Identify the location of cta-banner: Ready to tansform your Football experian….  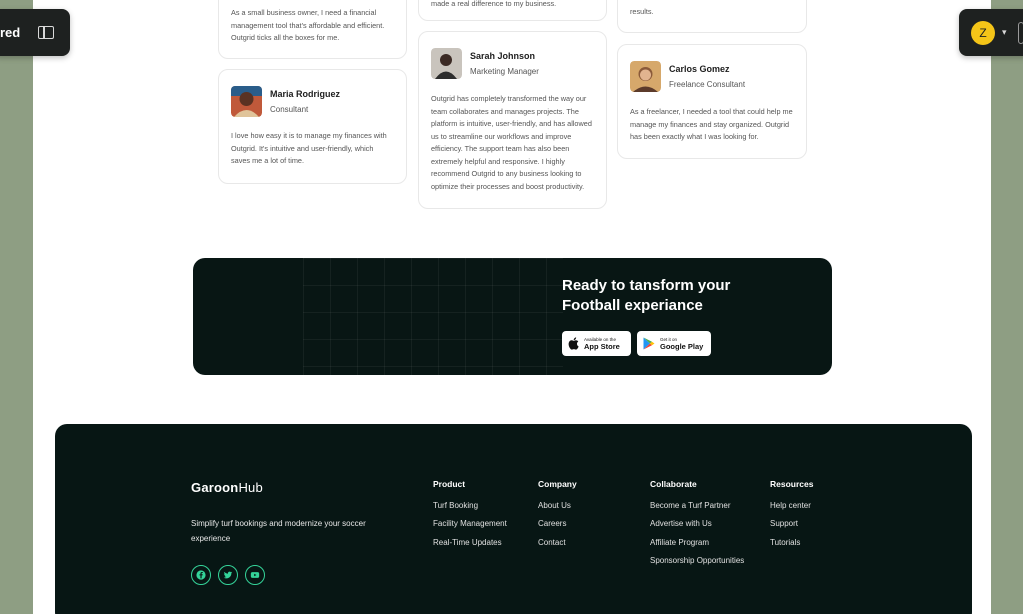
(512, 316).